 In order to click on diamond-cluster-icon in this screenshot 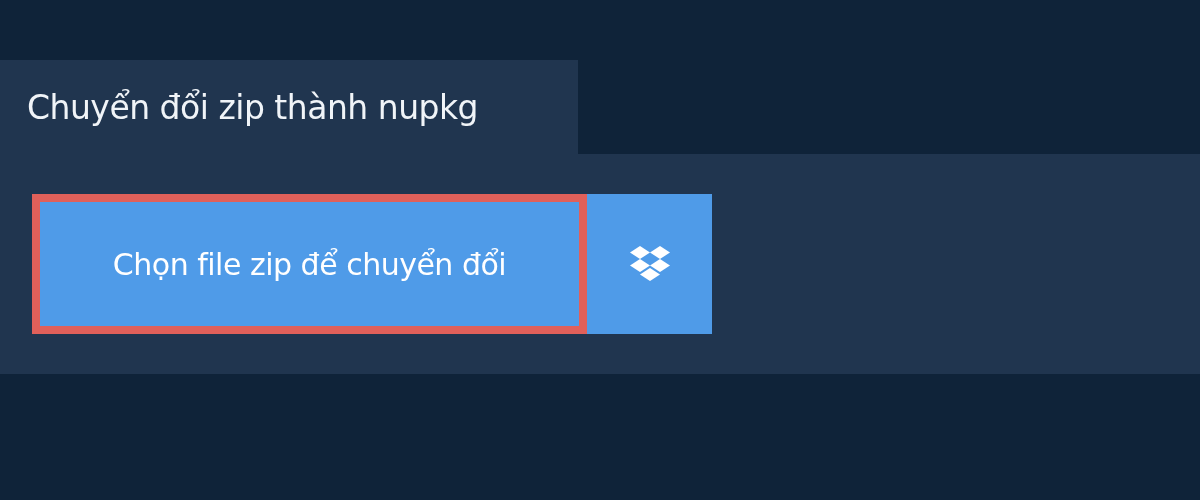, I will do `click(649, 264)`.